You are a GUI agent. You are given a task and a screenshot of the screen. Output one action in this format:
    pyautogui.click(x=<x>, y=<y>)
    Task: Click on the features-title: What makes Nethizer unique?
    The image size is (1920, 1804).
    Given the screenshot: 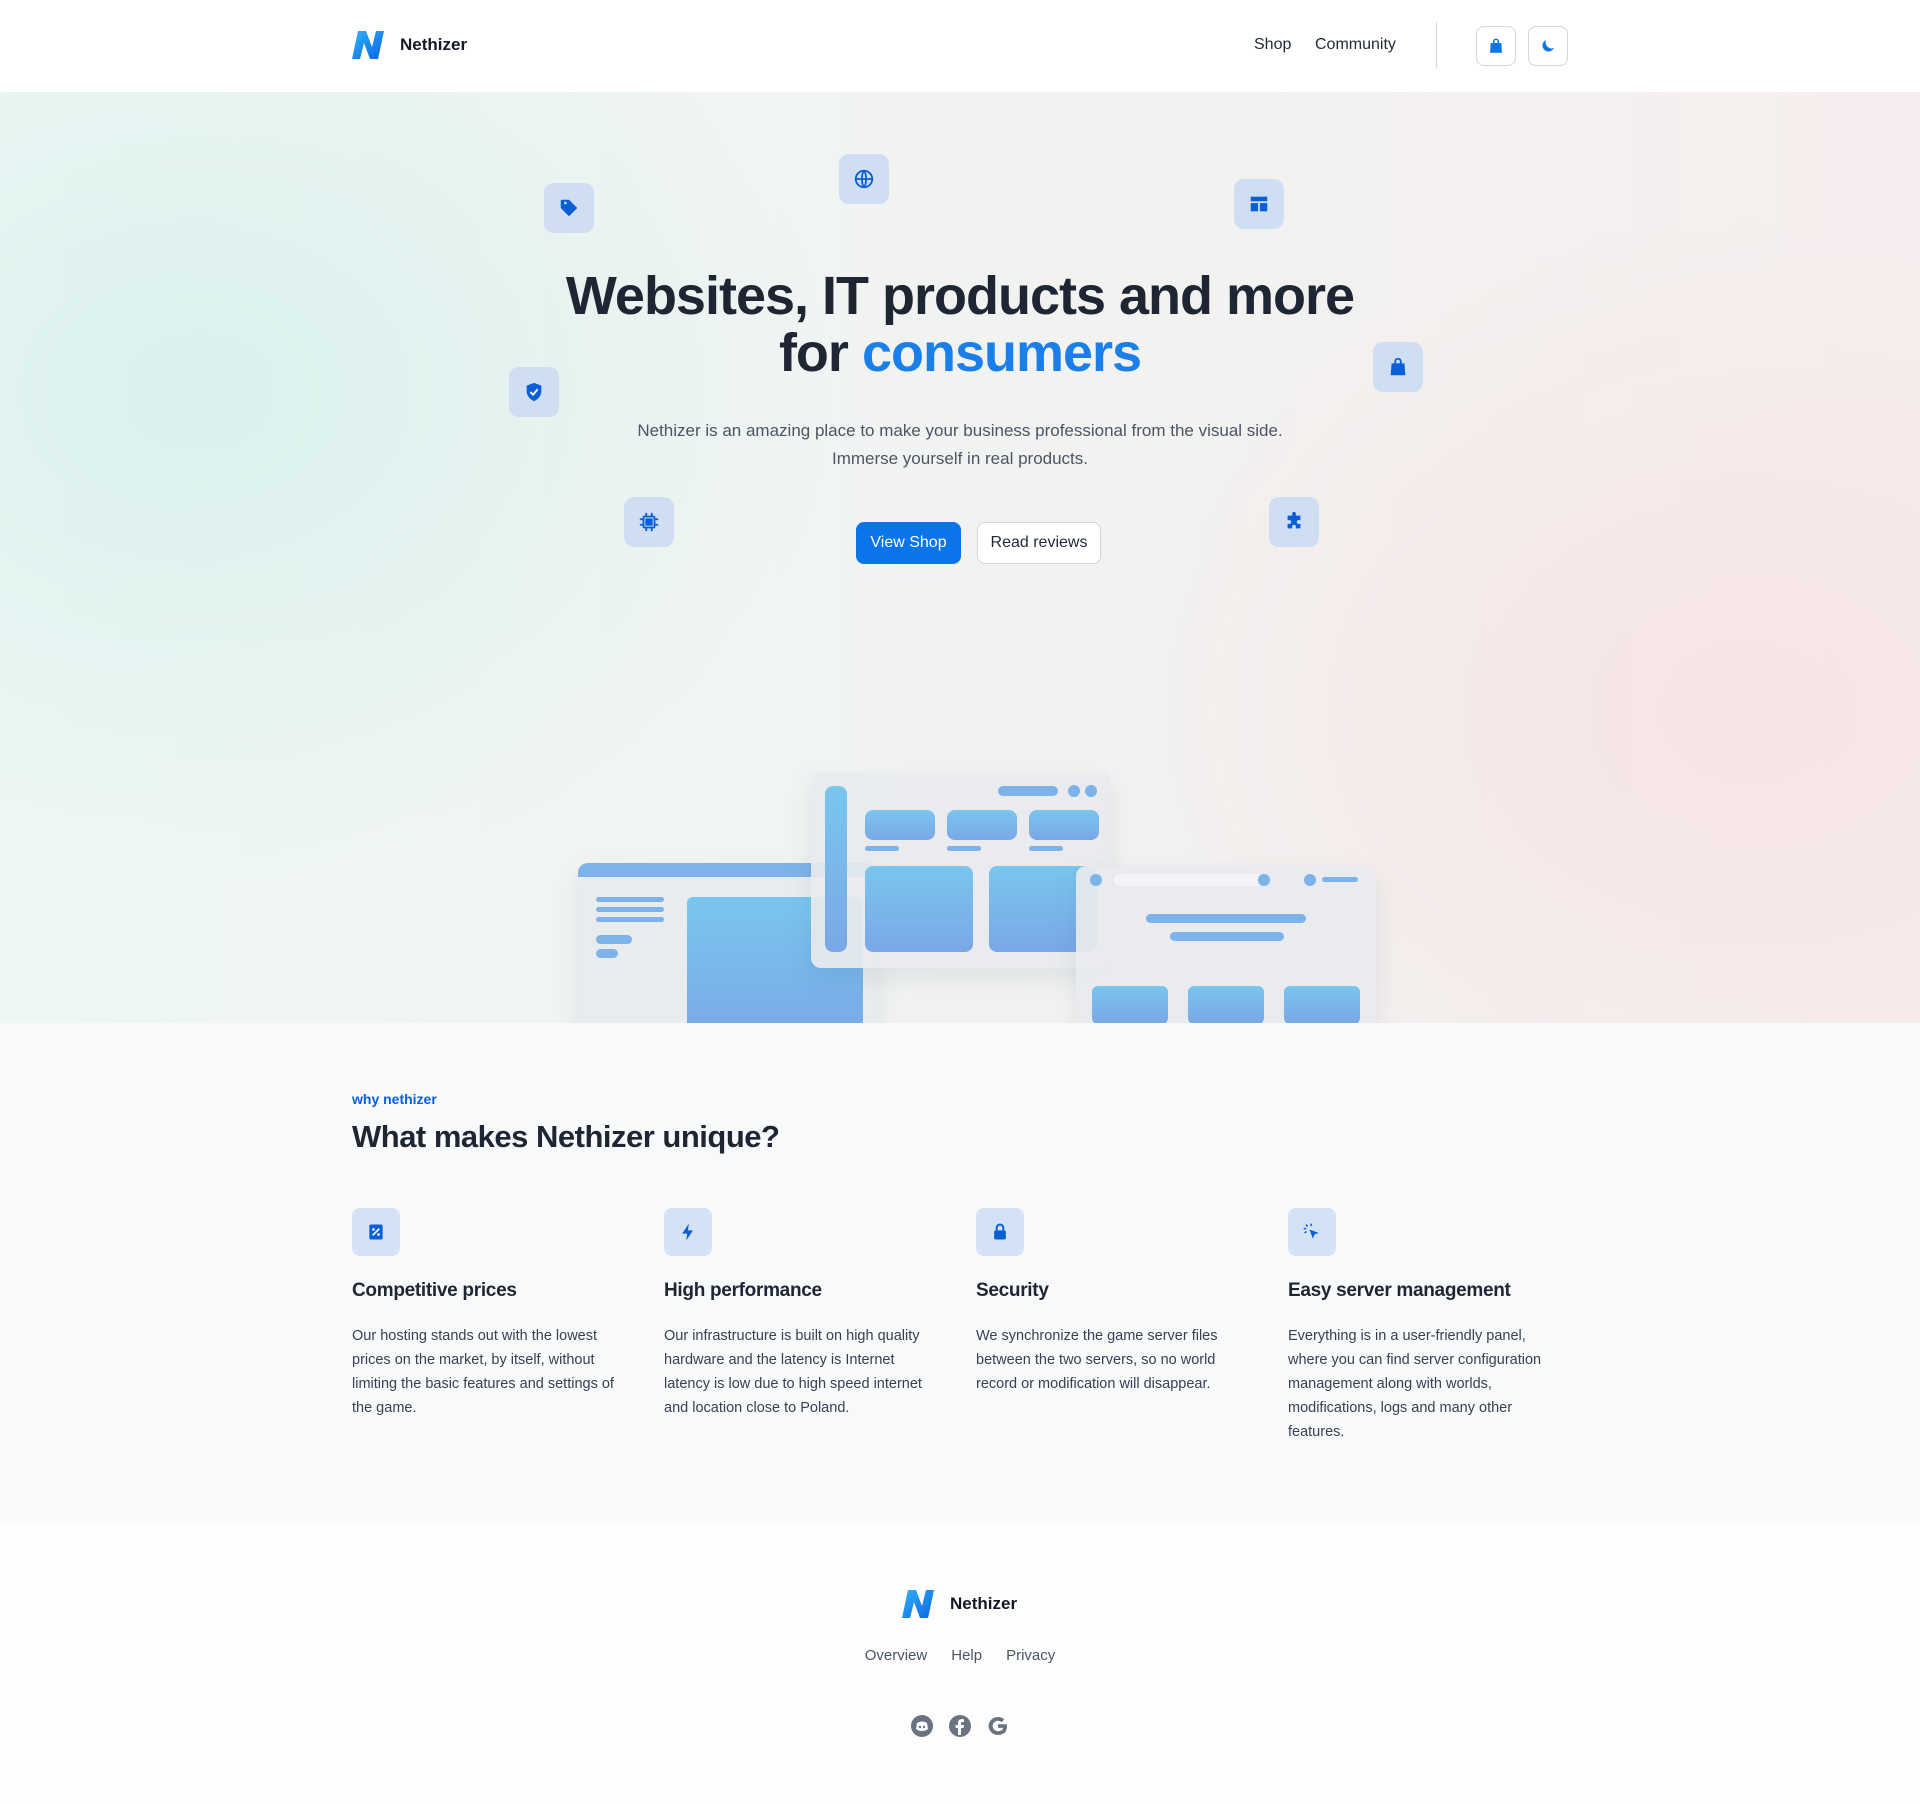 What is the action you would take?
    pyautogui.click(x=566, y=1136)
    